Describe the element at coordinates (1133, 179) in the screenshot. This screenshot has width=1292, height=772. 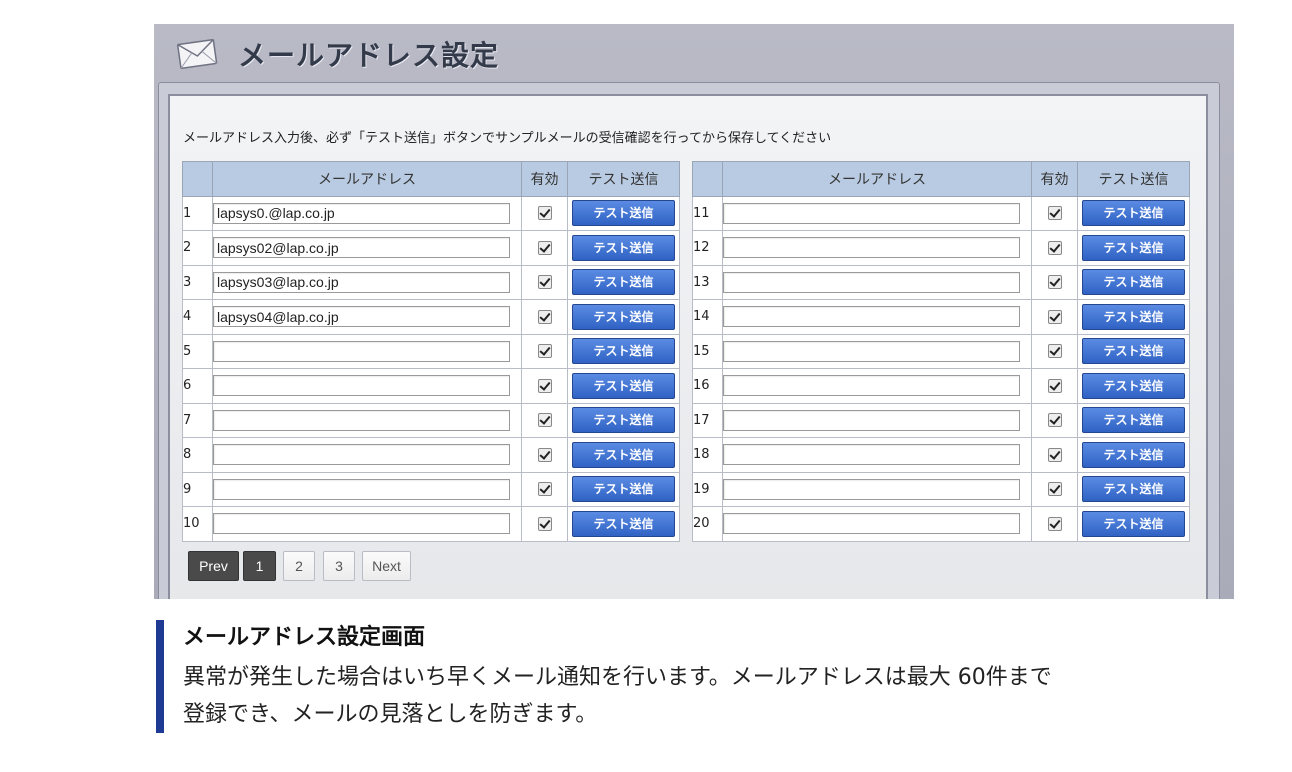
I see `header-test-send: テスト送信` at that location.